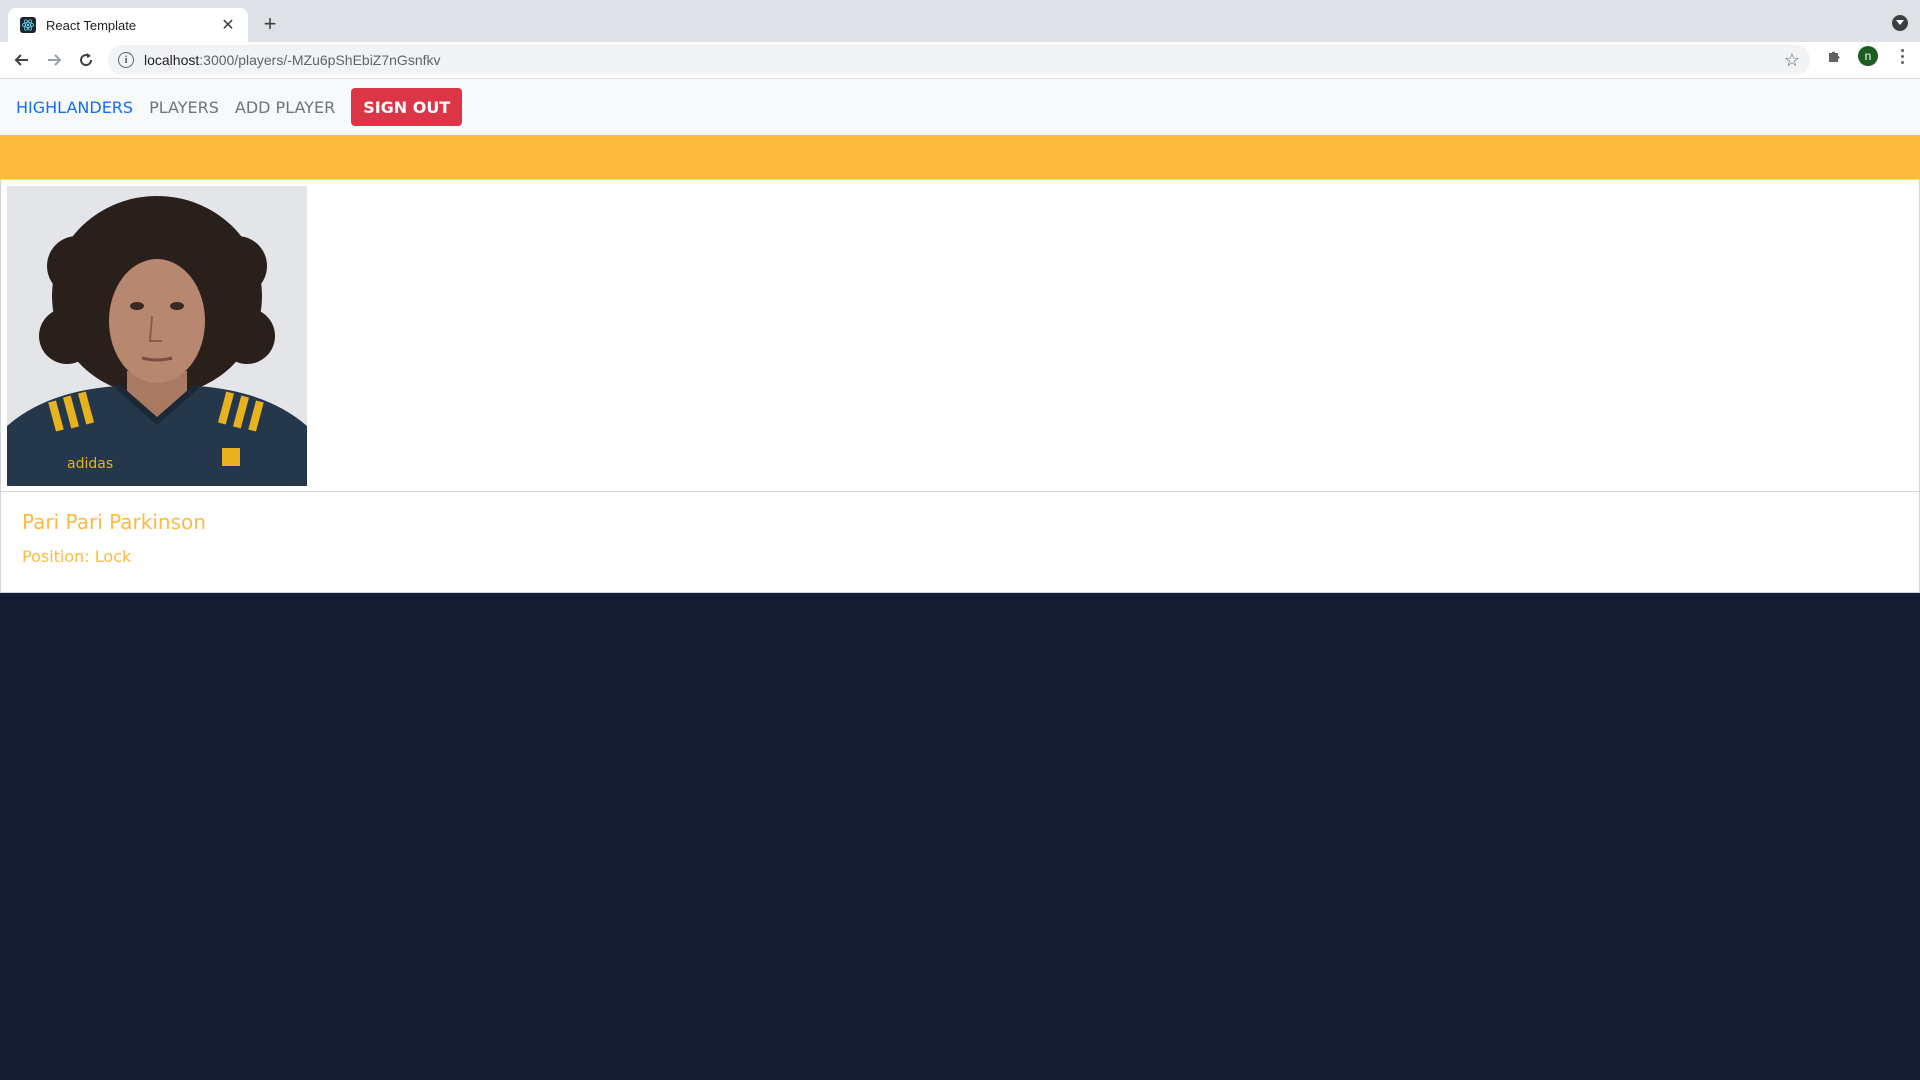  I want to click on back-arrow-icon, so click(22, 60).